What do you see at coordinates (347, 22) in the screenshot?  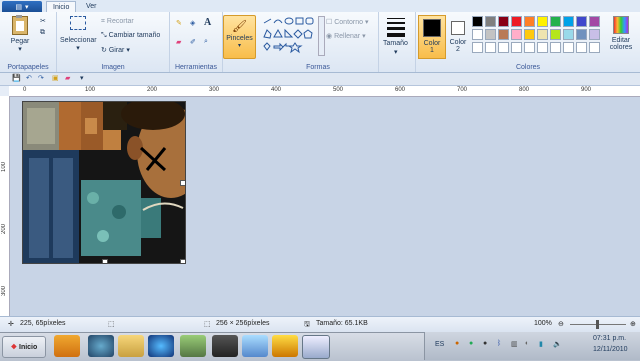 I see `outline-button: ☐ Contorno ▾` at bounding box center [347, 22].